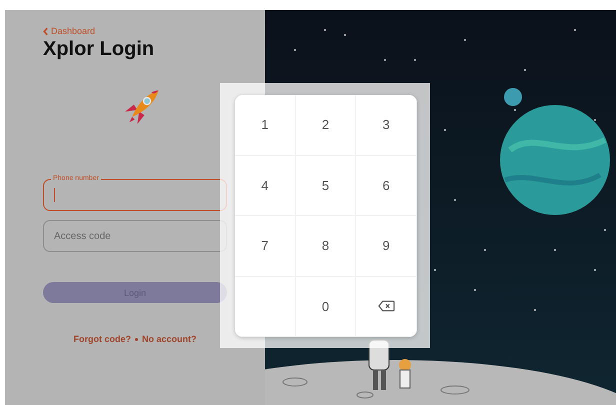  What do you see at coordinates (326, 186) in the screenshot?
I see `digit-key: 5` at bounding box center [326, 186].